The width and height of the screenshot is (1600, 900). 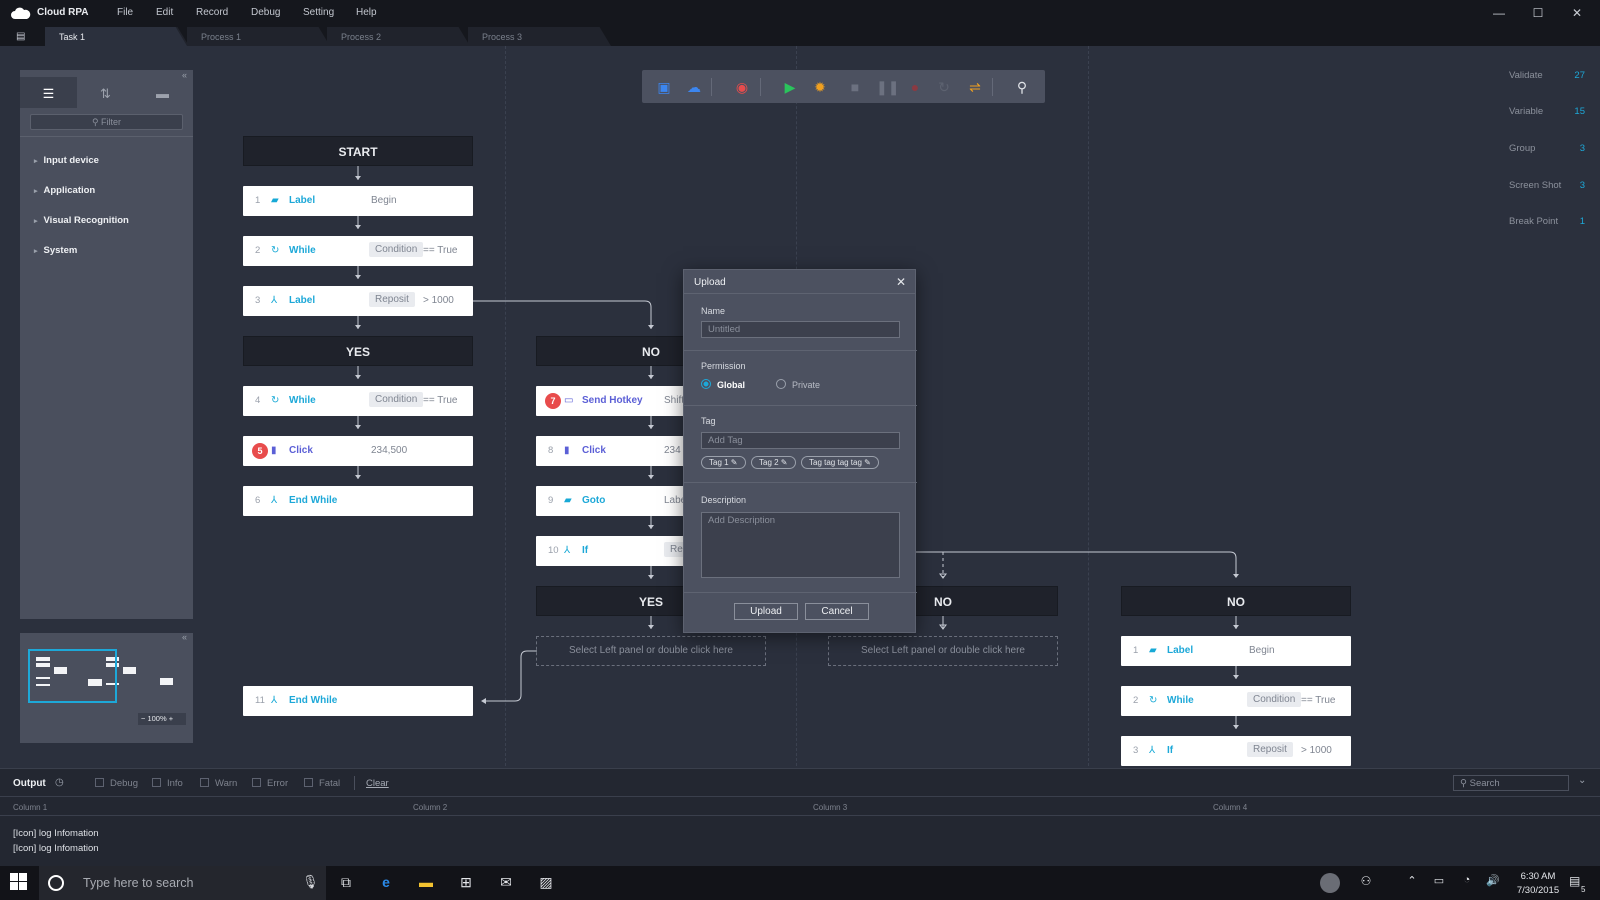 What do you see at coordinates (167, 783) in the screenshot?
I see `filter-info: Info` at bounding box center [167, 783].